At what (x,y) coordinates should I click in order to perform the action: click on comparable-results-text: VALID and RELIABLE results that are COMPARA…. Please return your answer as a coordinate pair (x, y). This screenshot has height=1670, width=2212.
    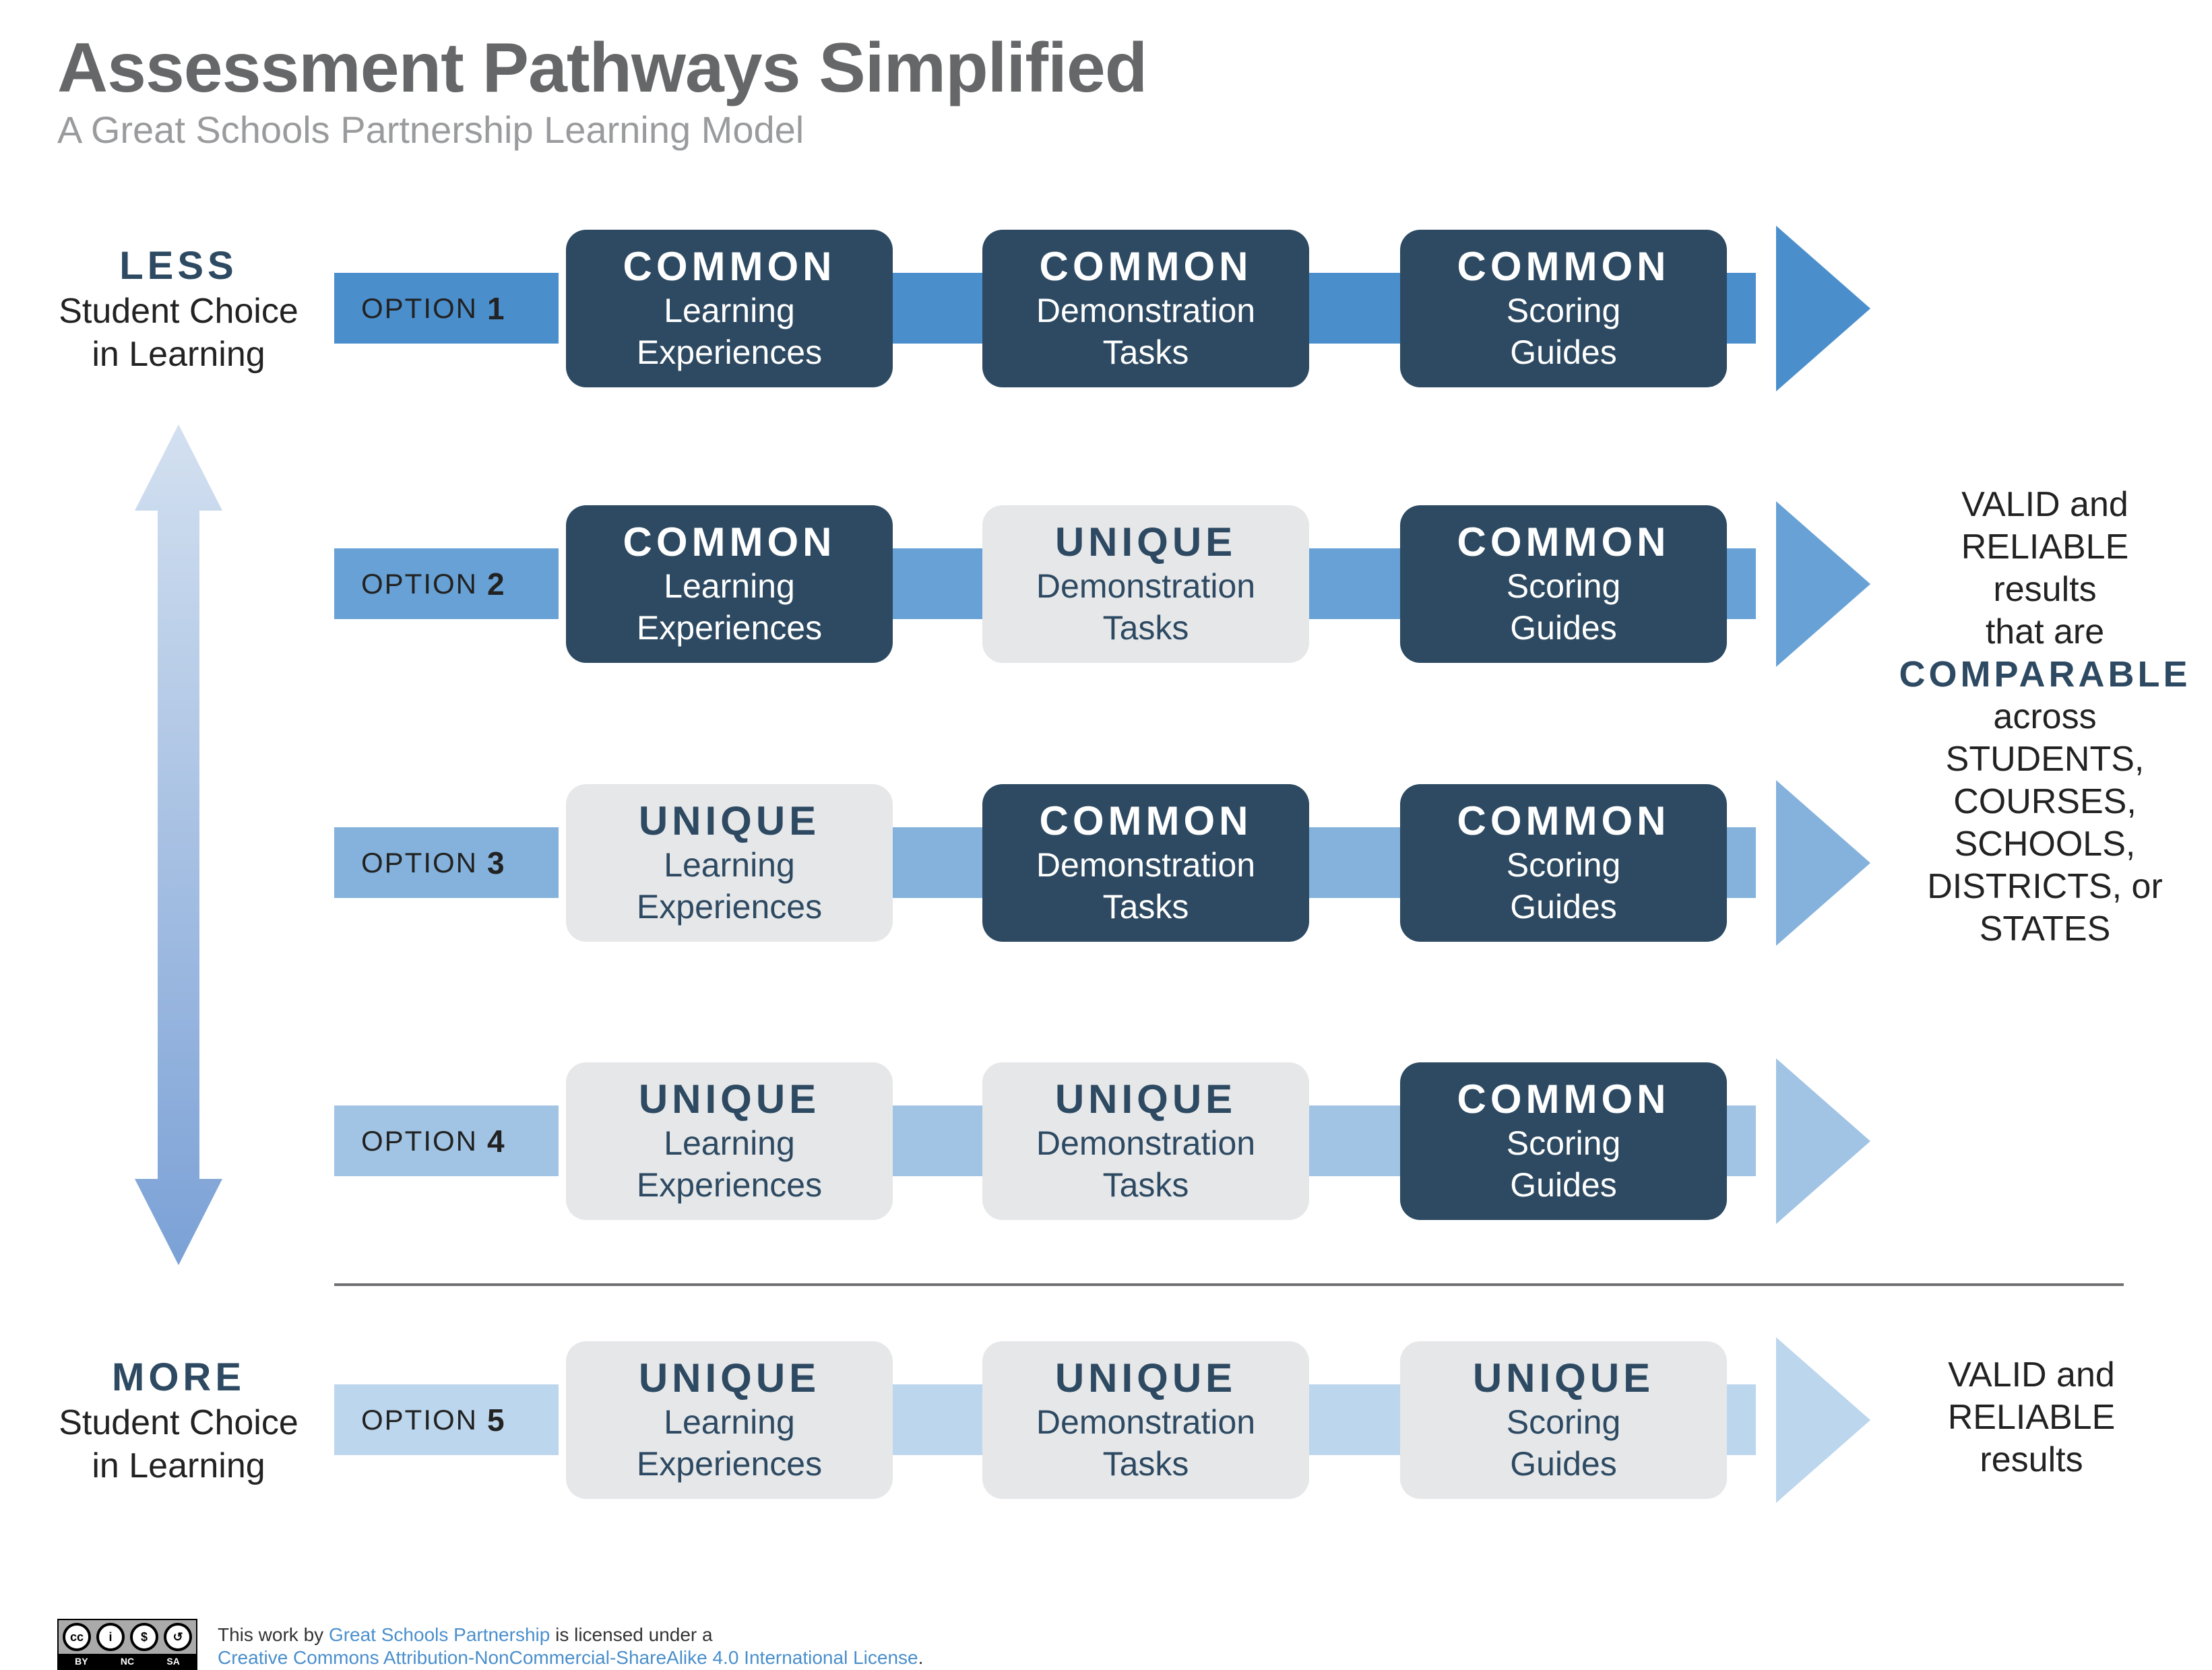
    Looking at the image, I should click on (2045, 717).